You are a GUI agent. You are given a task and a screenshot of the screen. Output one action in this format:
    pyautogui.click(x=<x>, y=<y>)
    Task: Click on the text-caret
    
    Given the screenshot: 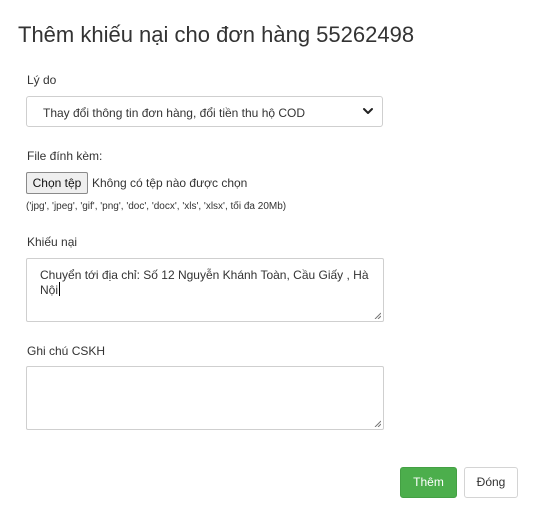 What is the action you would take?
    pyautogui.click(x=60, y=289)
    